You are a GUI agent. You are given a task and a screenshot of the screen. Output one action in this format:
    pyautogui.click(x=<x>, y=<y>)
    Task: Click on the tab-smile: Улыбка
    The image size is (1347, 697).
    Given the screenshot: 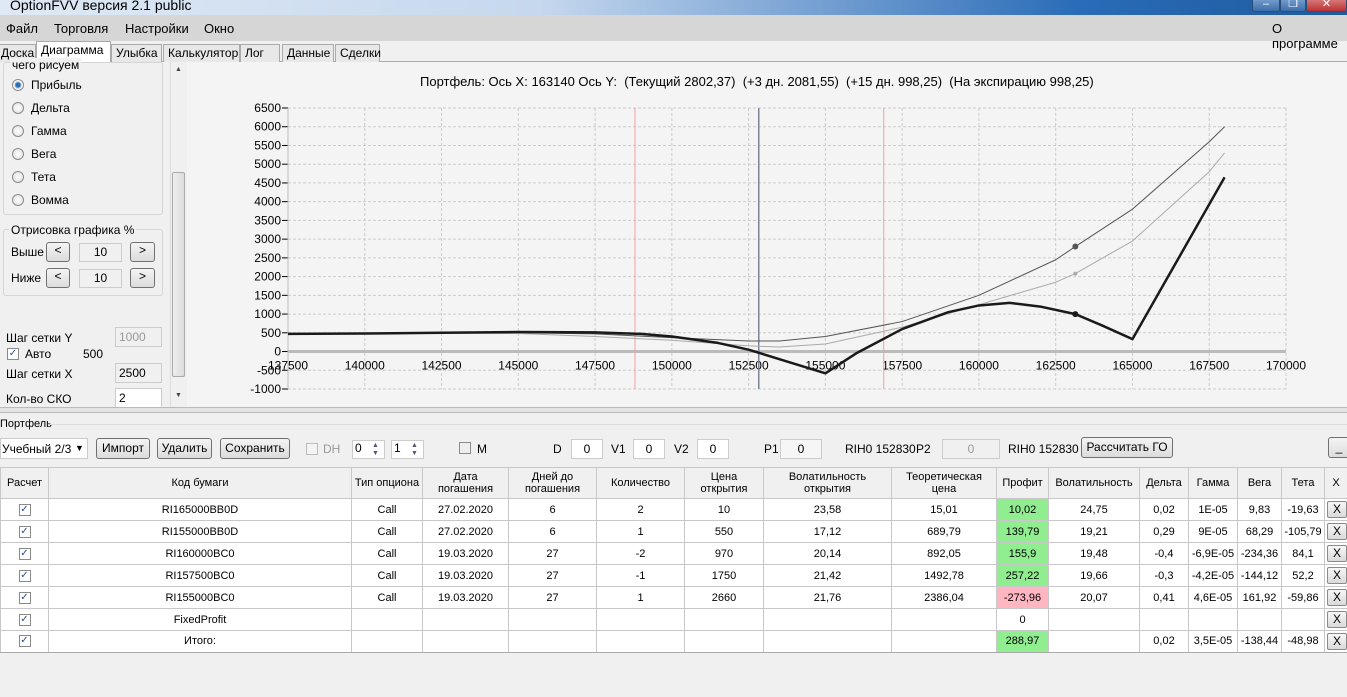 What is the action you would take?
    pyautogui.click(x=136, y=53)
    